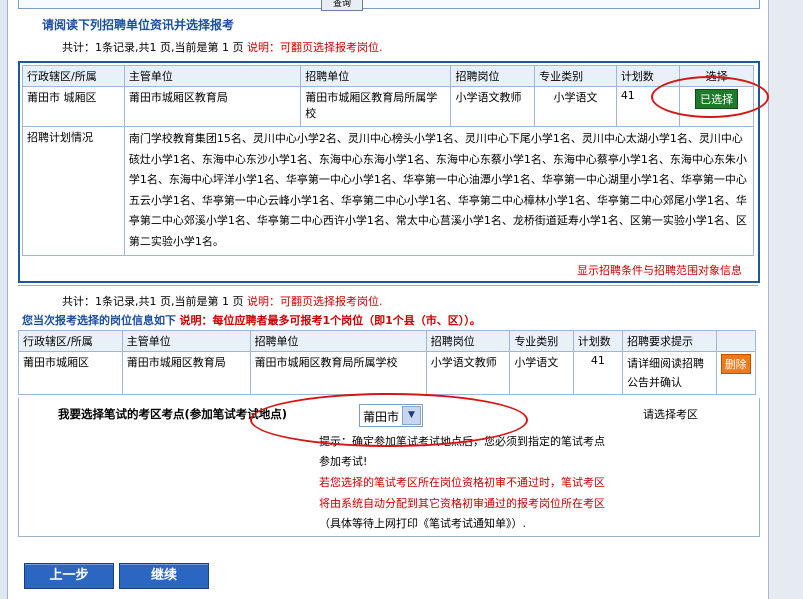 This screenshot has width=803, height=599. Describe the element at coordinates (670, 414) in the screenshot. I see `exam-site-hint: 请选择考区` at that location.